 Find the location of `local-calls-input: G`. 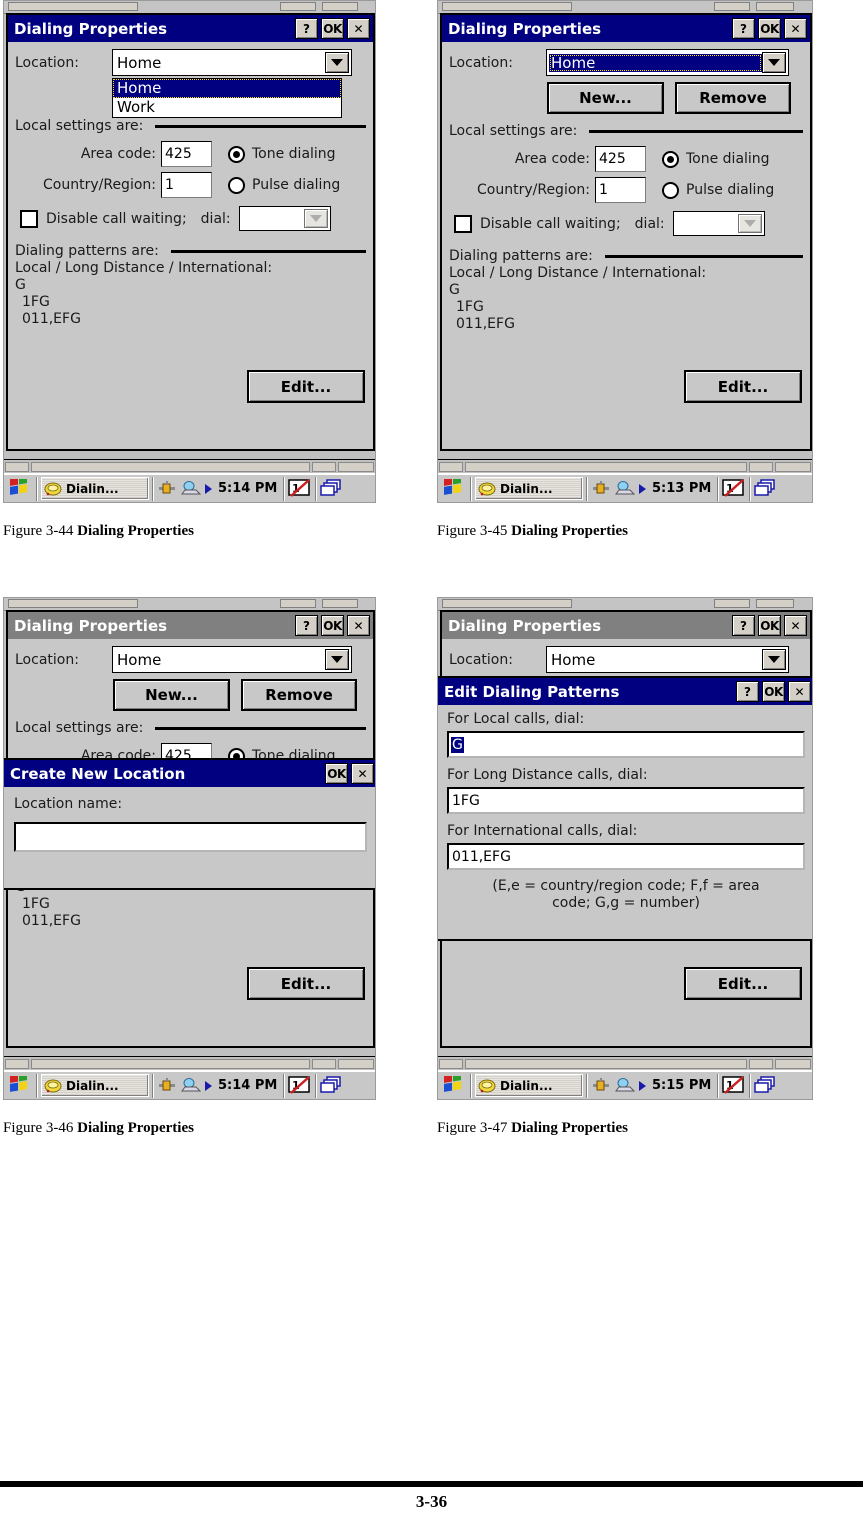

local-calls-input: G is located at coordinates (626, 744).